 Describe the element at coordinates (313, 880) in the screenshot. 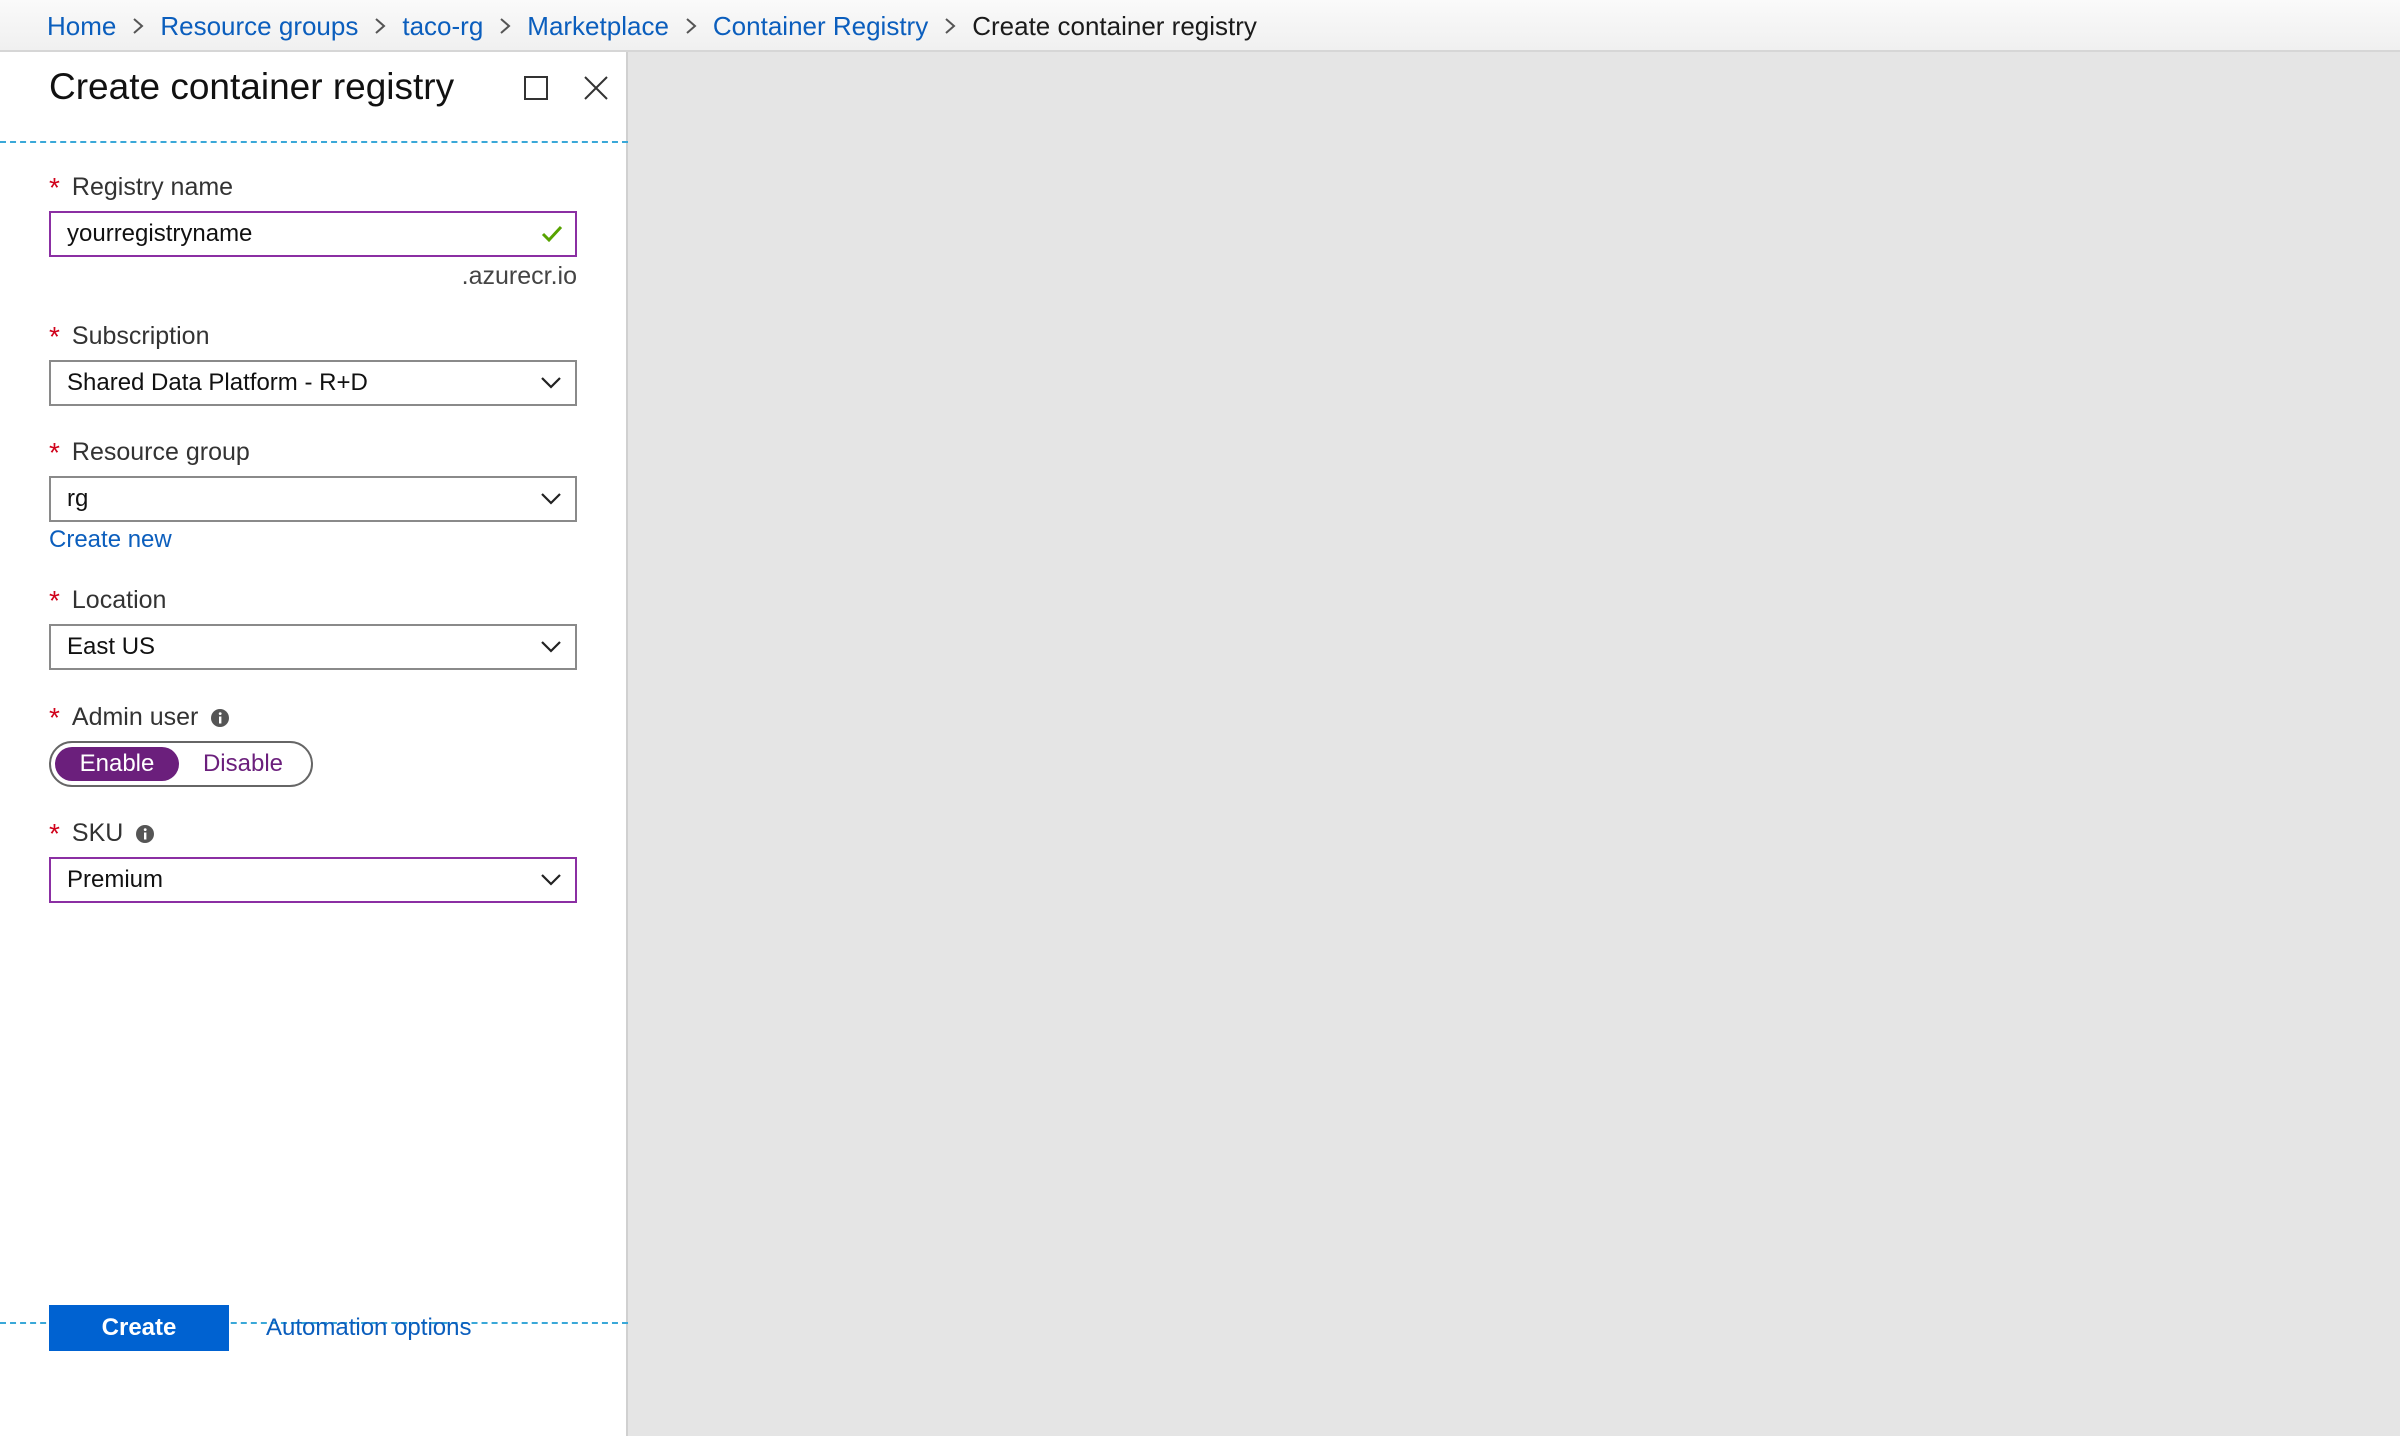

I see `sku-select: Premium` at that location.